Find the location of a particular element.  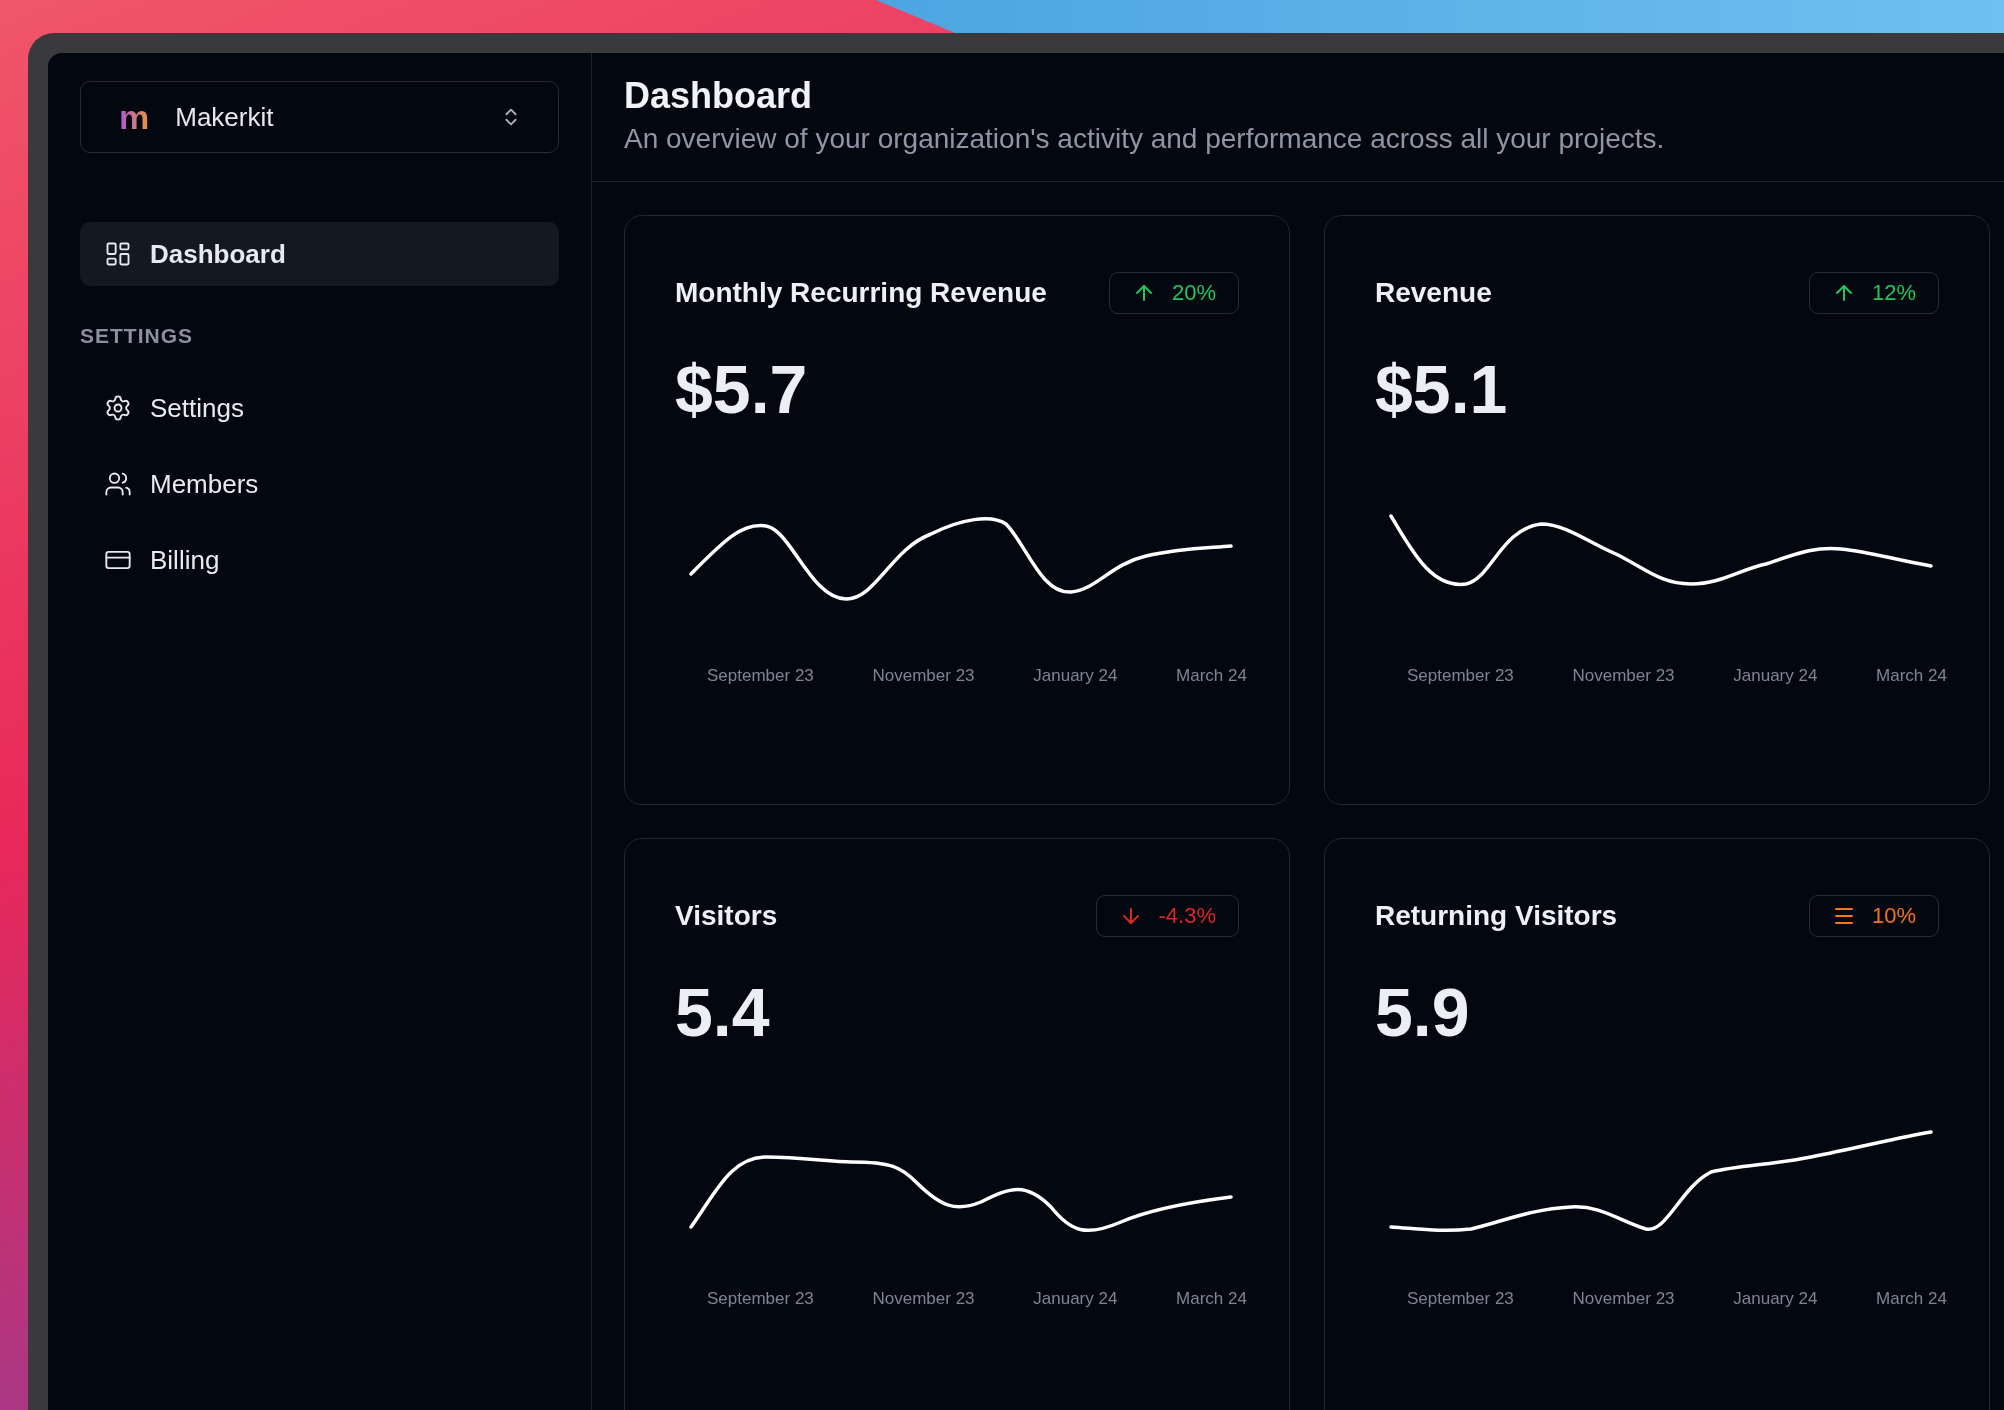

card-title: Revenue is located at coordinates (1433, 293).